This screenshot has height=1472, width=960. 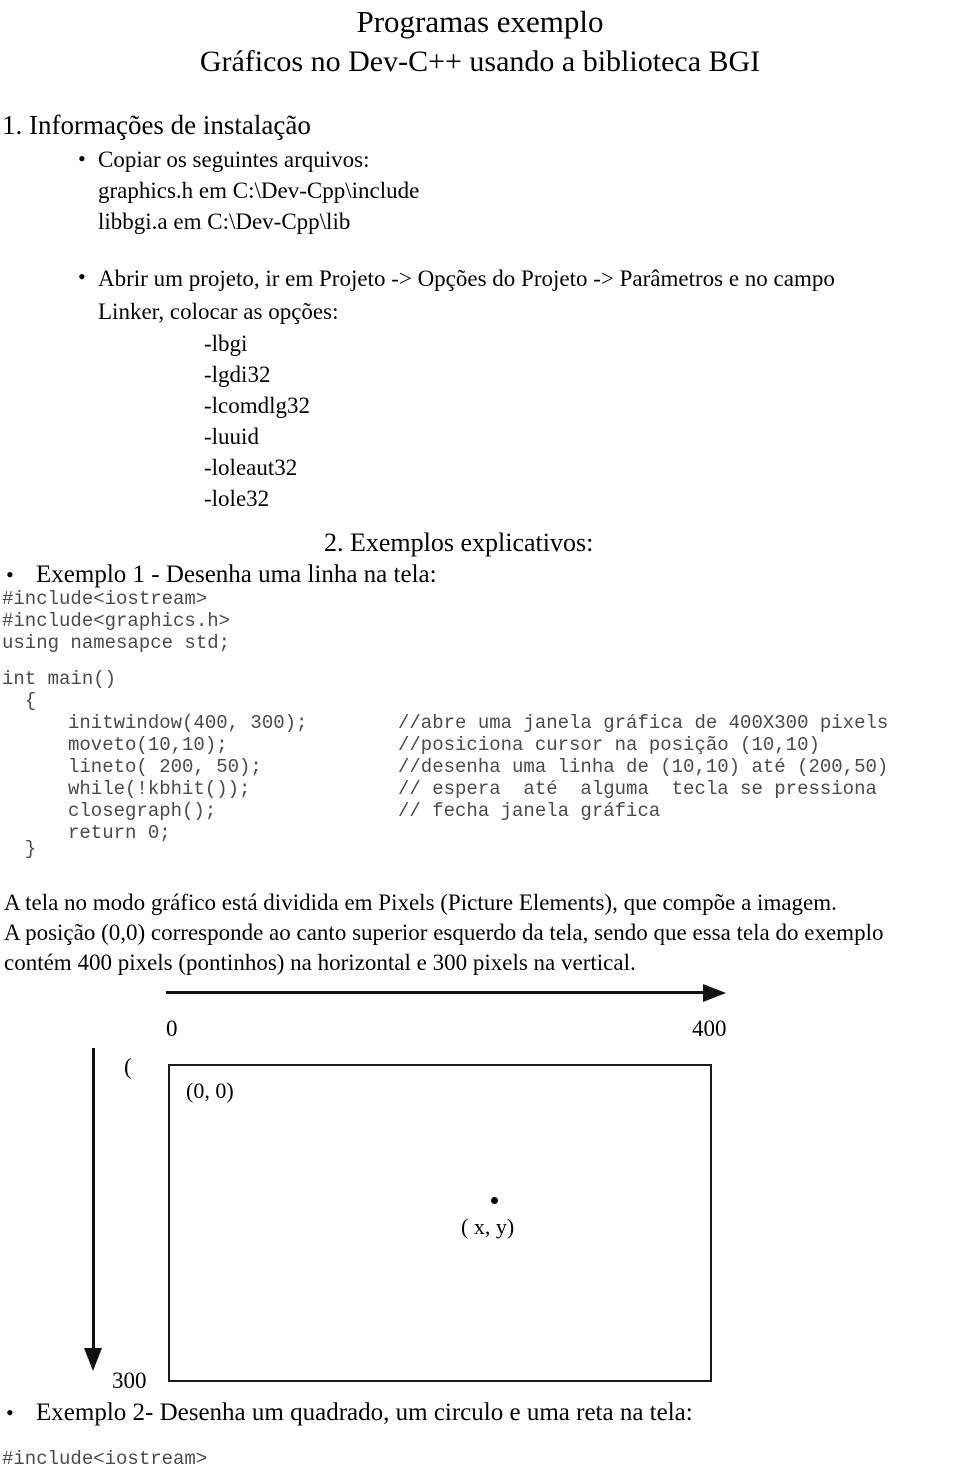 I want to click on code-statement: closegraph();, so click(x=142, y=811).